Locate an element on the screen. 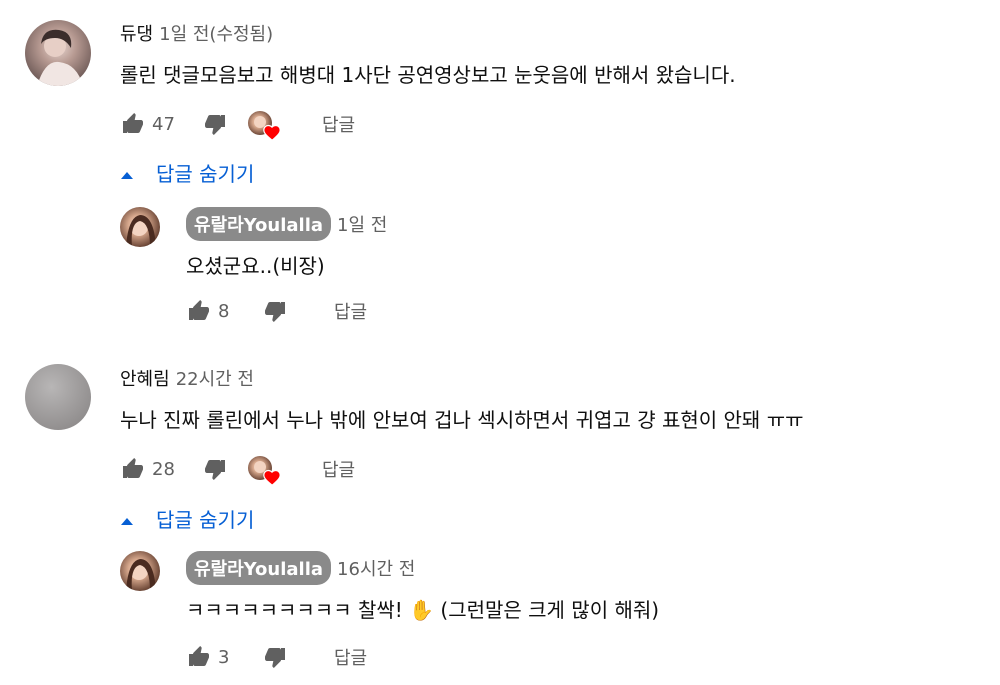 The height and width of the screenshot is (685, 1000). timestamp: 22시간 전 is located at coordinates (215, 378).